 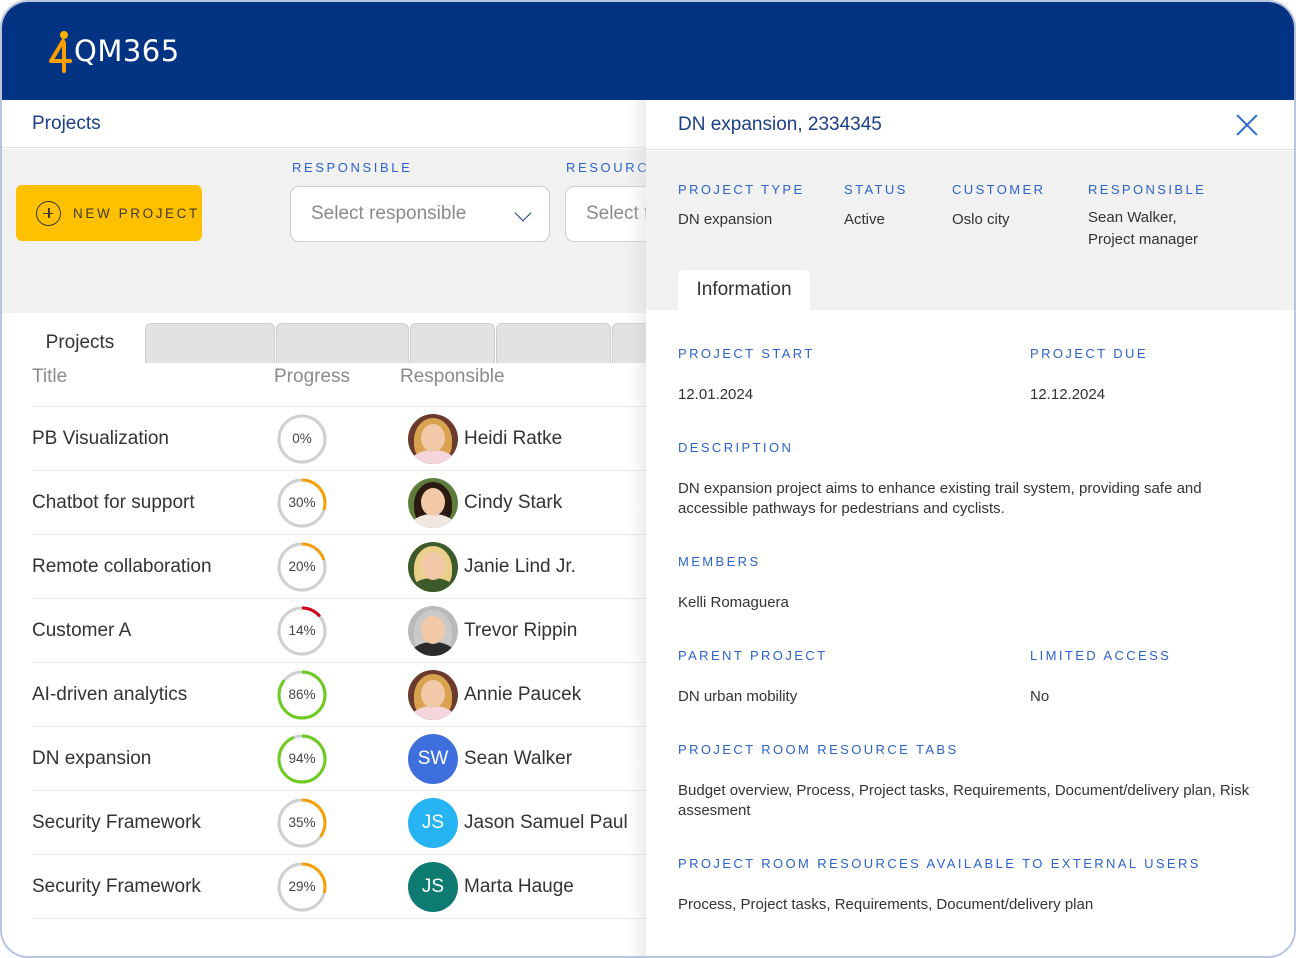 I want to click on project-title: AI-driven analytics, so click(x=153, y=695).